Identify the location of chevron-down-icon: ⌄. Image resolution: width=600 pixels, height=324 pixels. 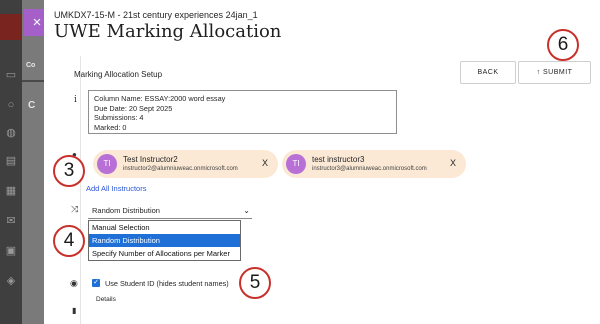
(246, 210).